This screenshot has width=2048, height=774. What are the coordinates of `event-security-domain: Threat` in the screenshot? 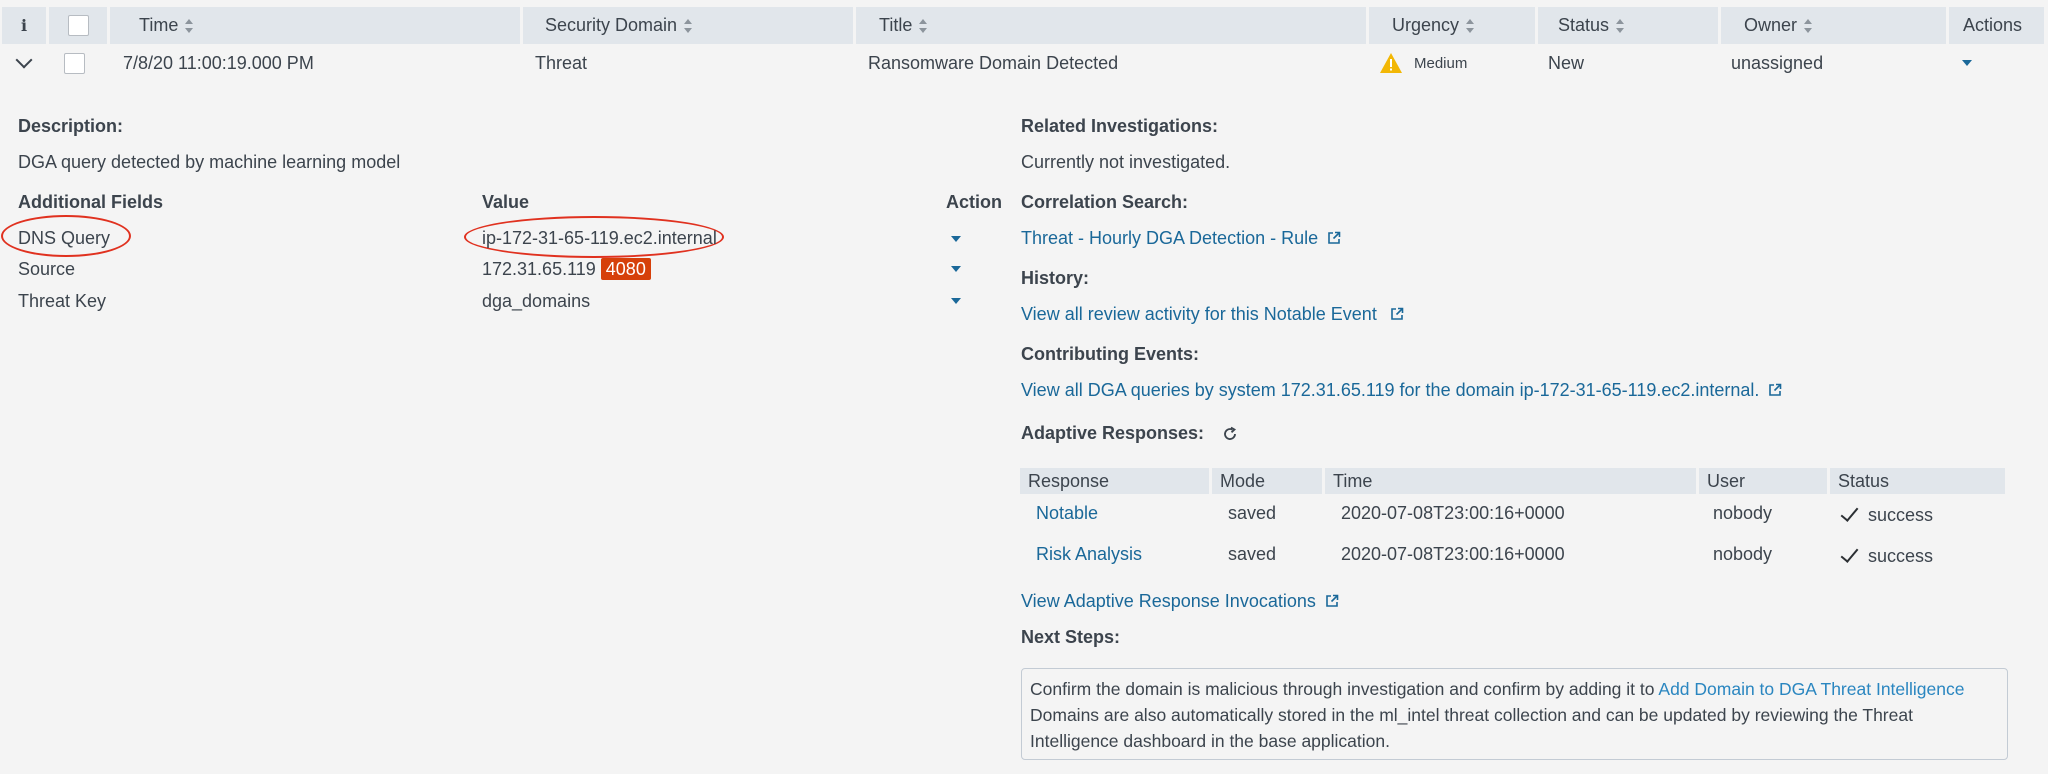 It's located at (561, 62).